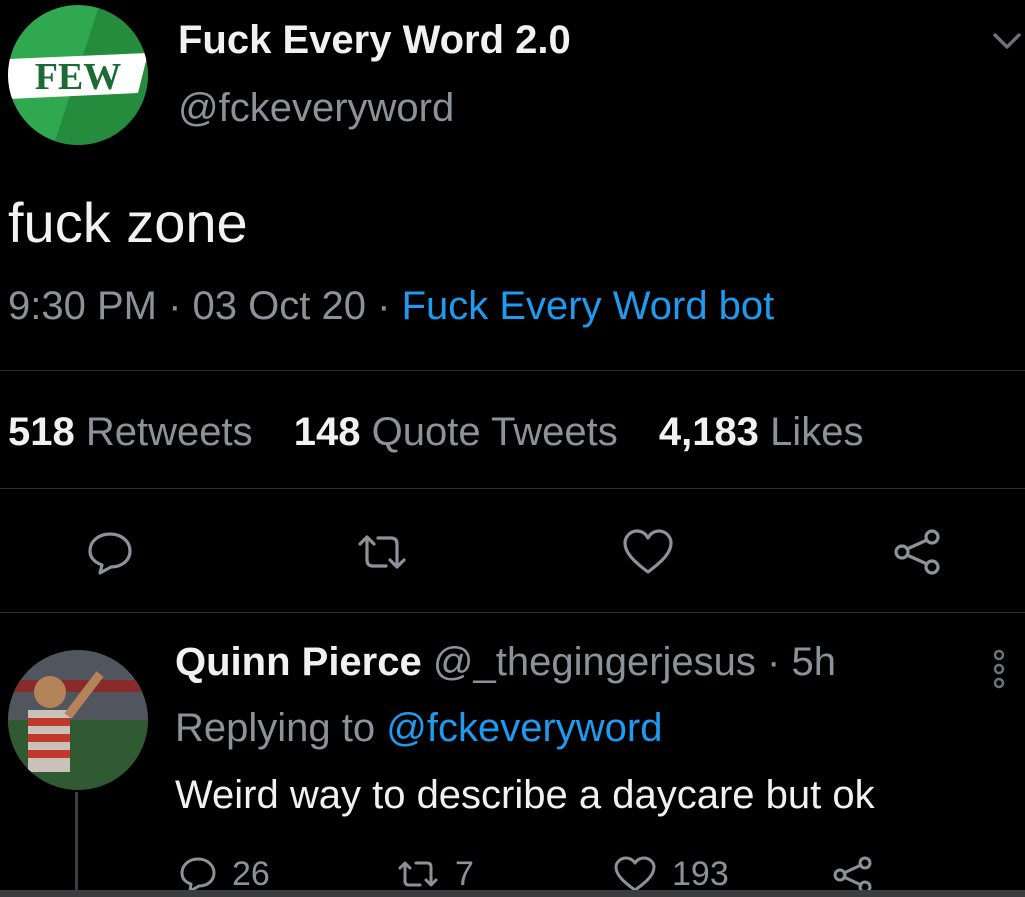 This screenshot has height=897, width=1025. Describe the element at coordinates (817, 432) in the screenshot. I see `likes-label: Likes` at that location.